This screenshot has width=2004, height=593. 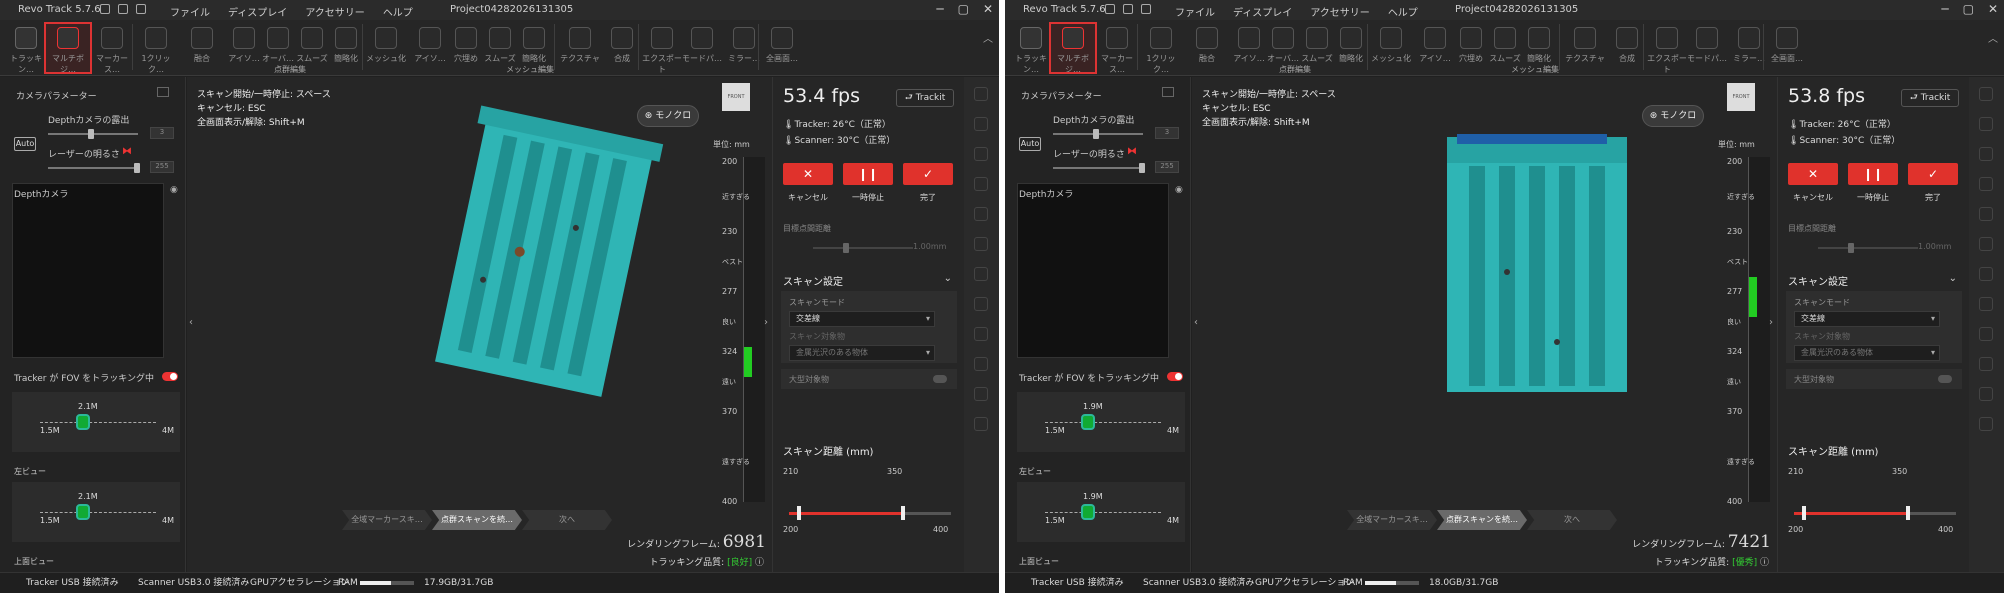 What do you see at coordinates (1262, 11) in the screenshot?
I see `menu-item: ディスプレイ` at bounding box center [1262, 11].